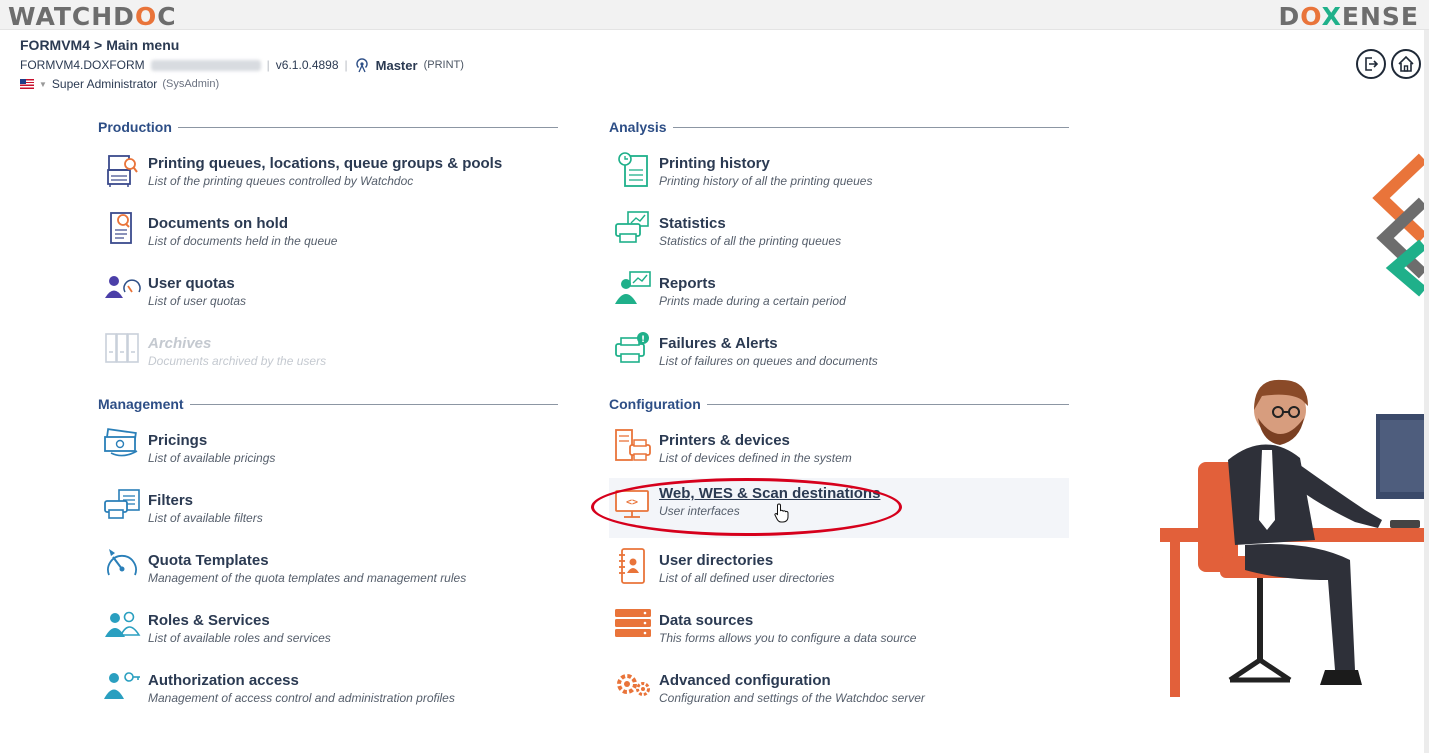 This screenshot has height=753, width=1429. What do you see at coordinates (1348, 16) in the screenshot?
I see `doxense-logo: DOXENSE` at bounding box center [1348, 16].